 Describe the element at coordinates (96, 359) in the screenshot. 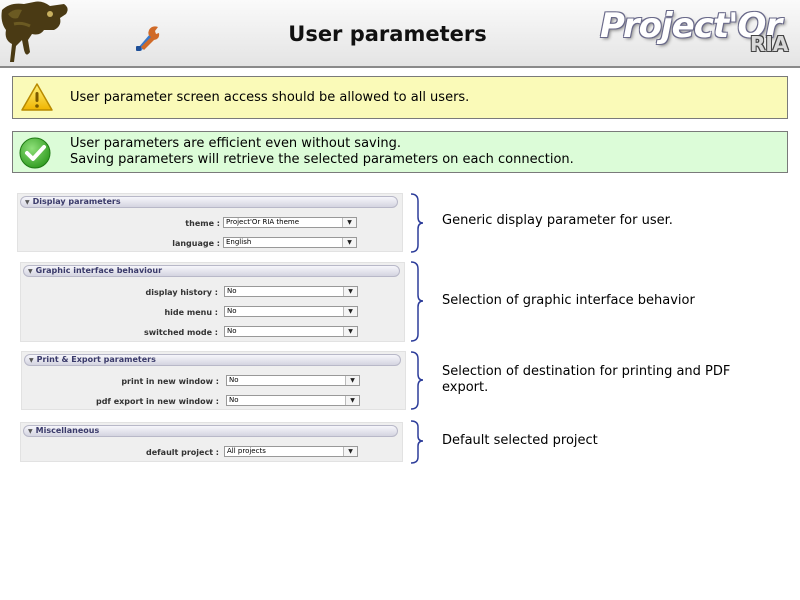

I see `panel-title: Print & Export parameters` at that location.